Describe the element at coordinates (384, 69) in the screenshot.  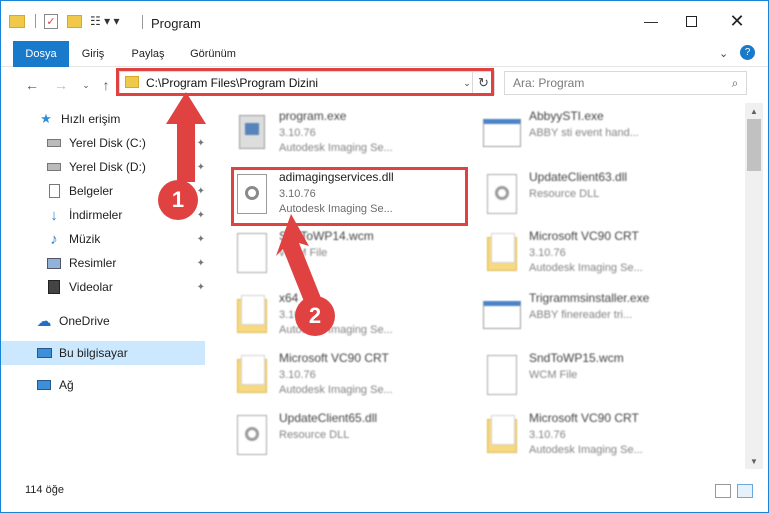
I see `ribbon: Dosya Giriş Paylaş Görünüm ⌄ ?` at that location.